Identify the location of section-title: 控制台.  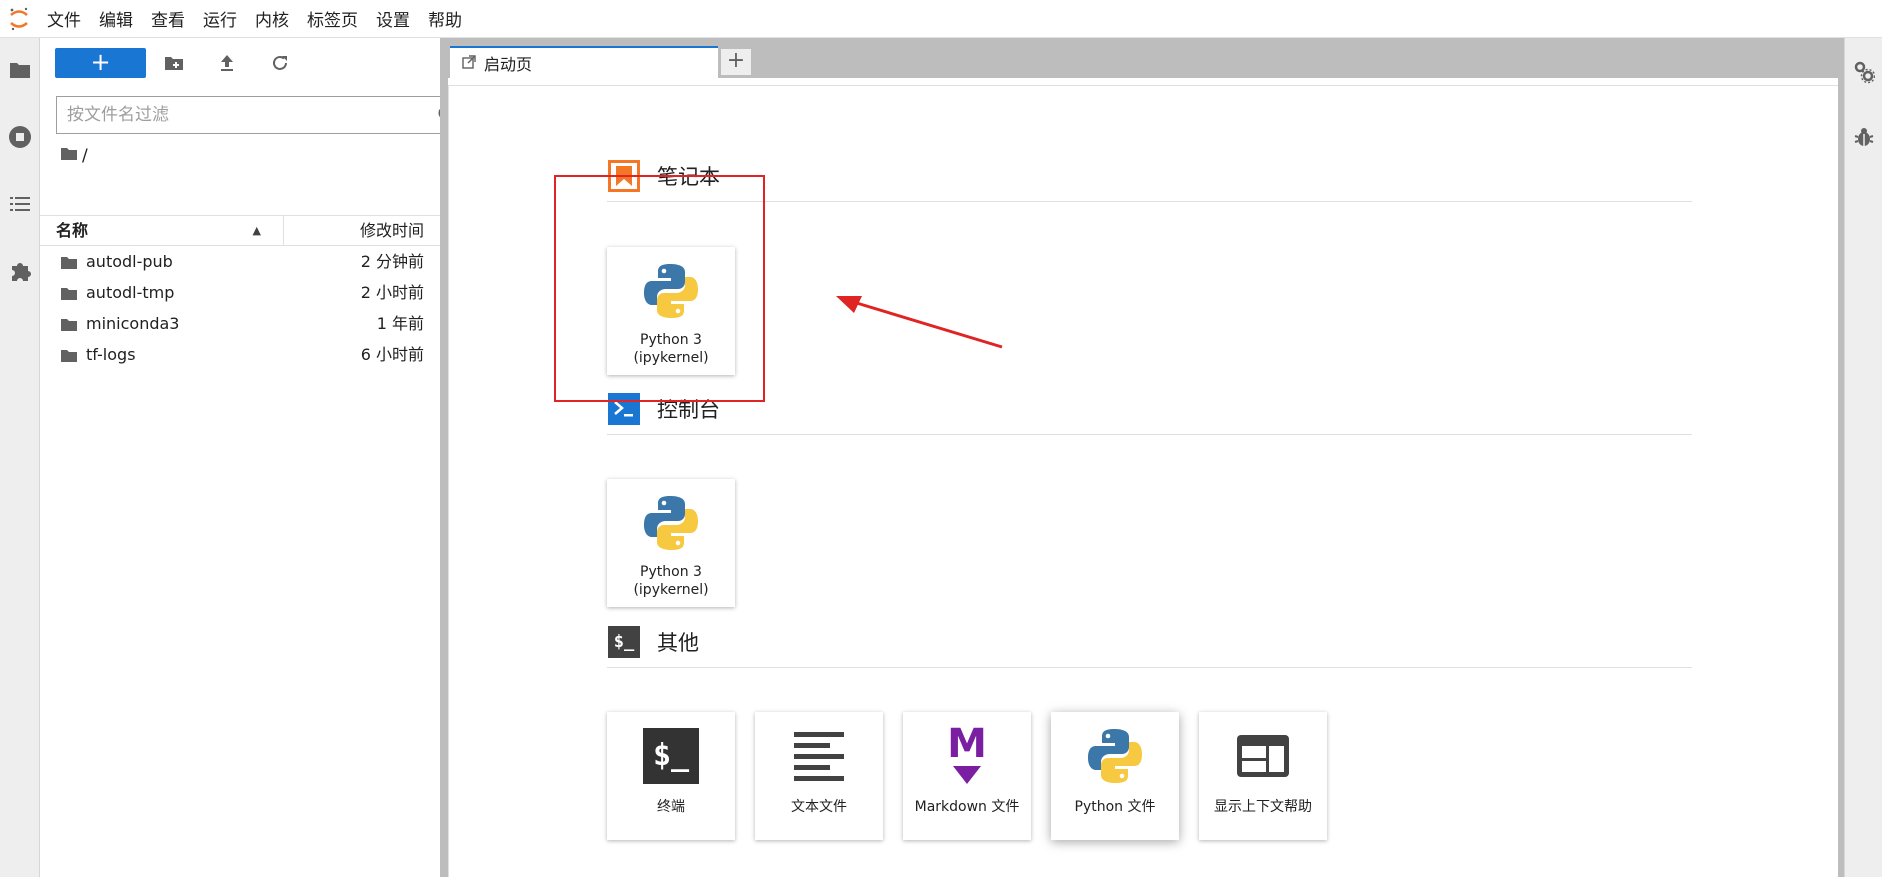
(688, 409).